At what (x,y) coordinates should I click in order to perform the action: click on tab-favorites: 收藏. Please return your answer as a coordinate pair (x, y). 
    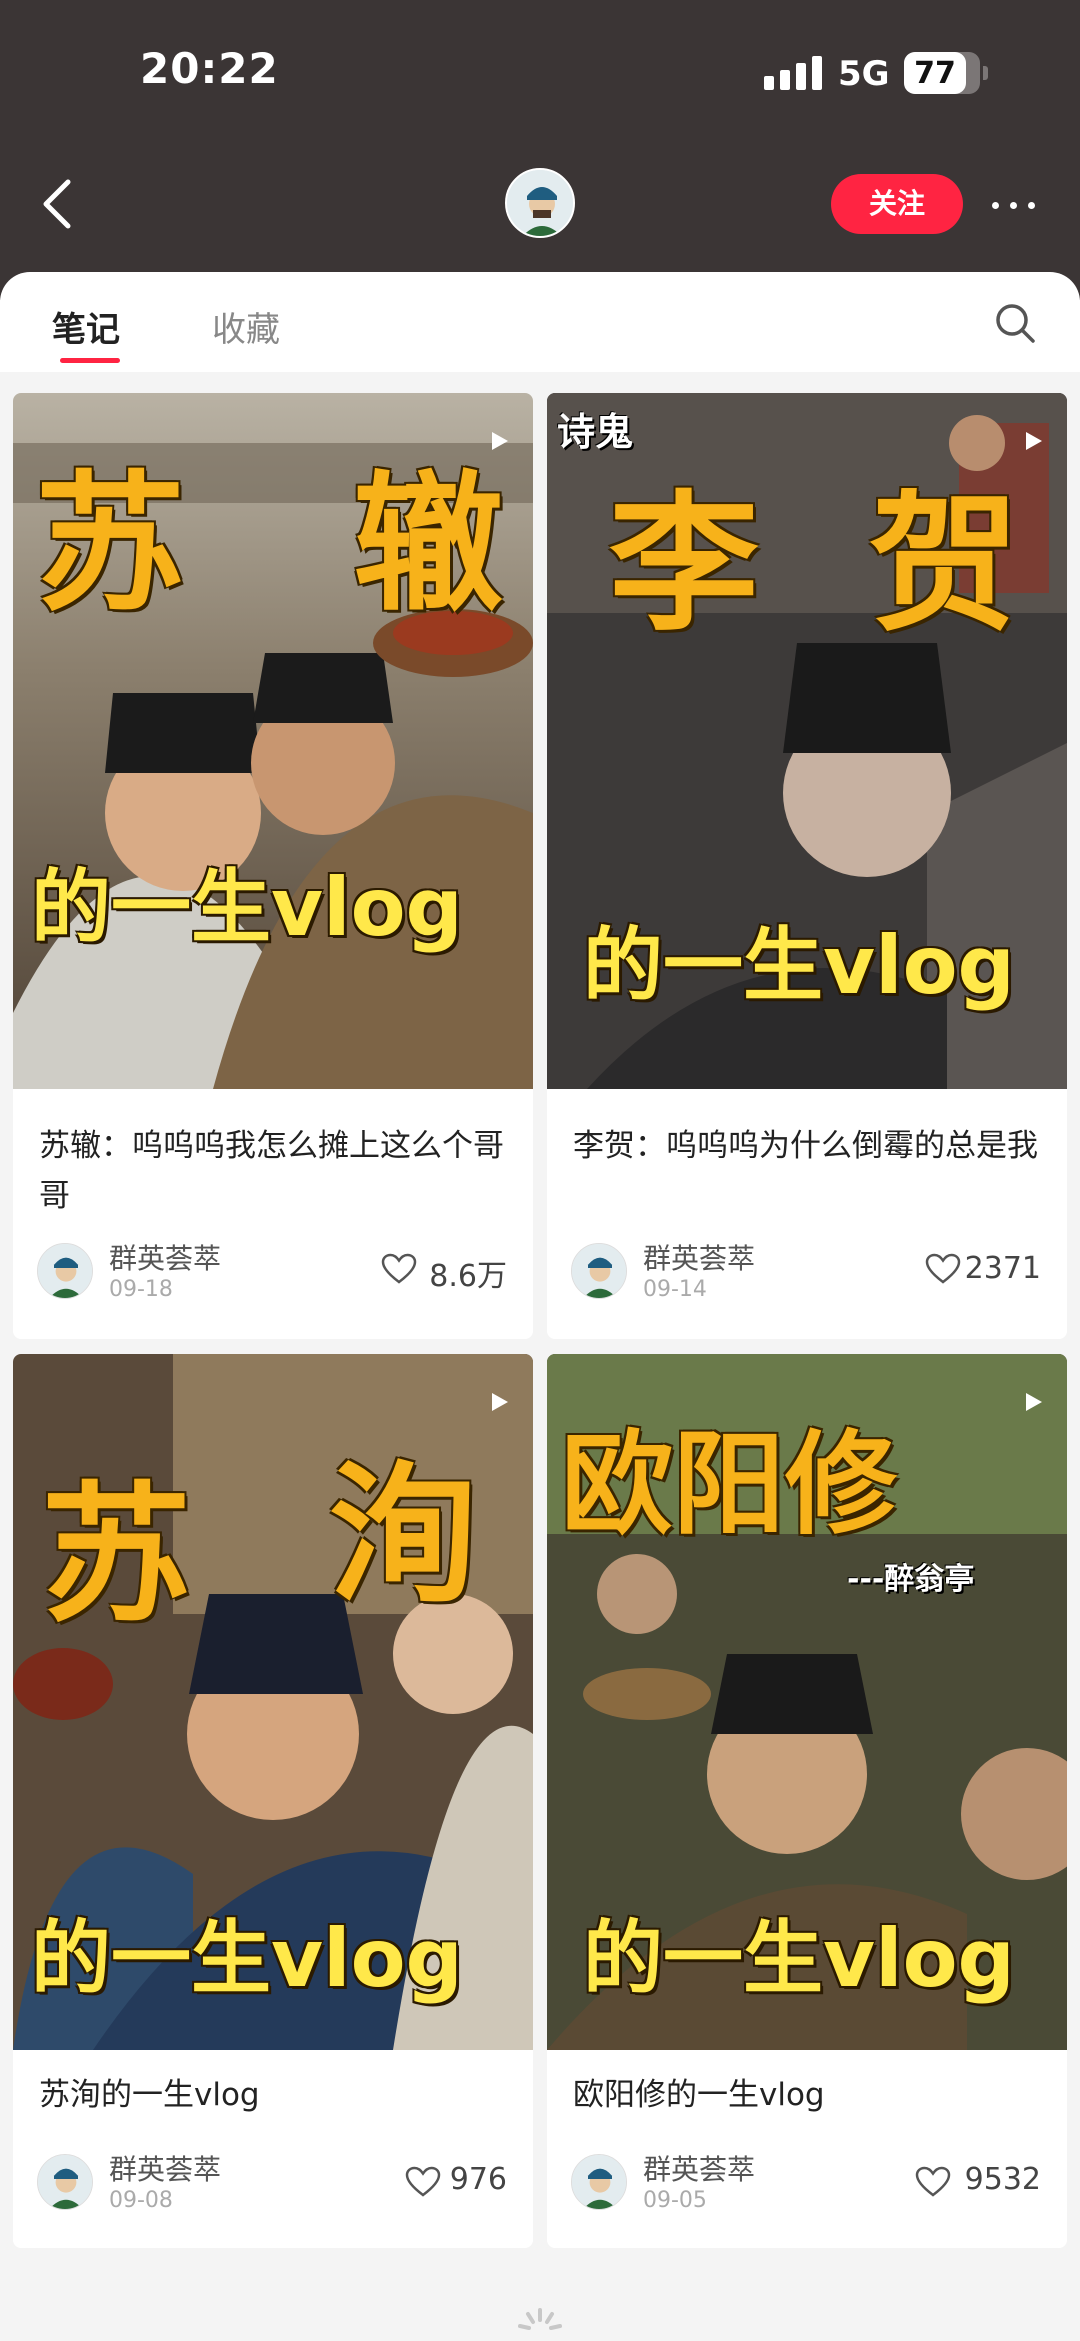
    Looking at the image, I should click on (246, 326).